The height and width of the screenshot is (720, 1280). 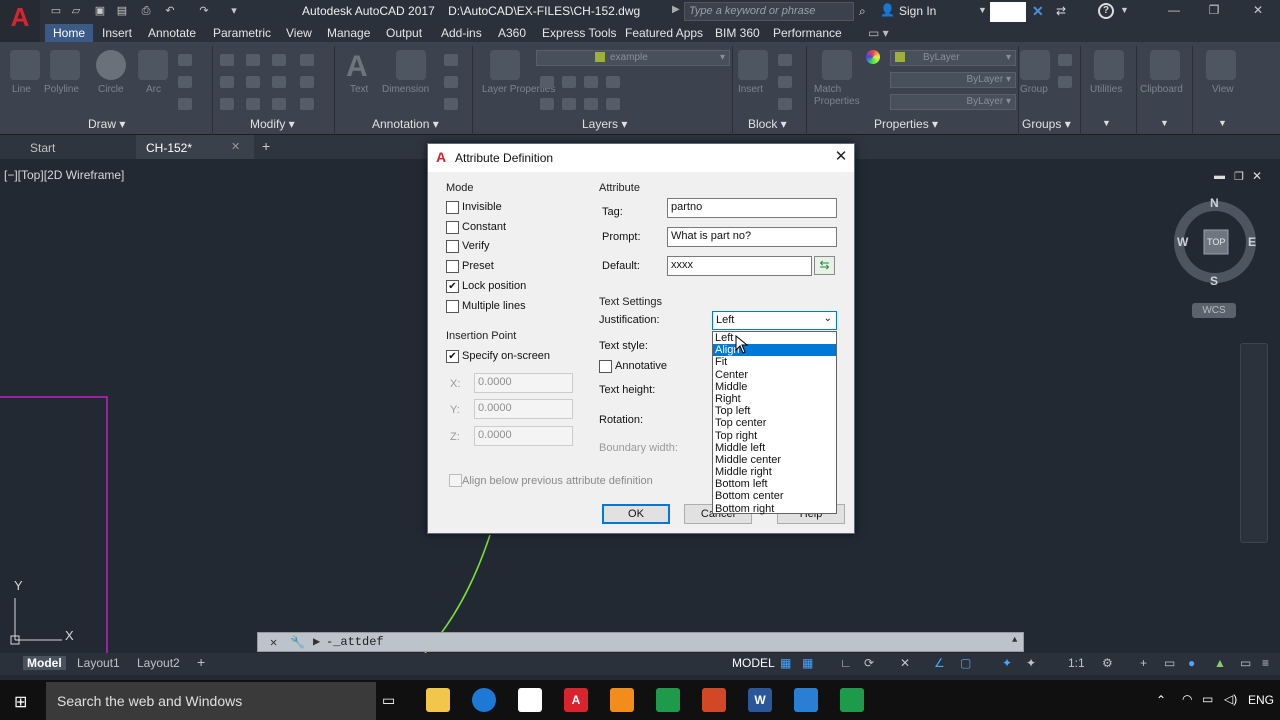 What do you see at coordinates (1008, 12) in the screenshot?
I see `user-box` at bounding box center [1008, 12].